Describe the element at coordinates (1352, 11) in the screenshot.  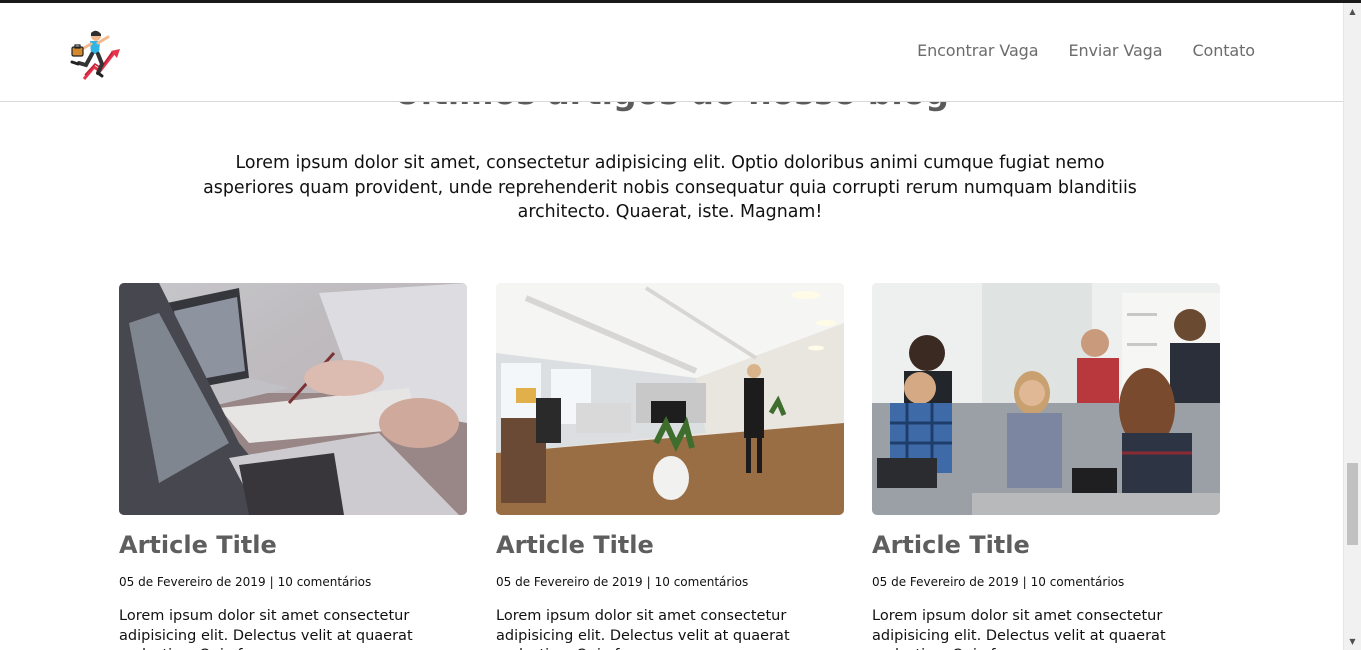
I see `scroll-up-arrow-icon: ▲` at that location.